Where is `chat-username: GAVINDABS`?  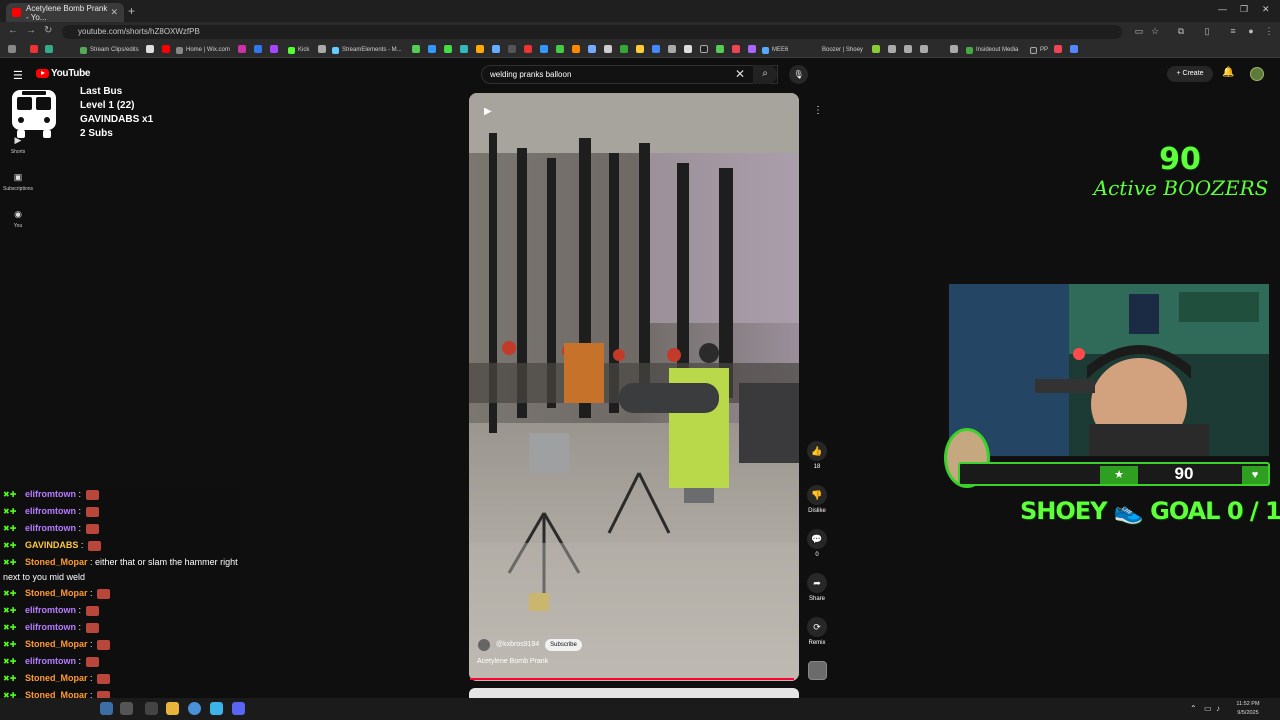 chat-username: GAVINDABS is located at coordinates (51, 545).